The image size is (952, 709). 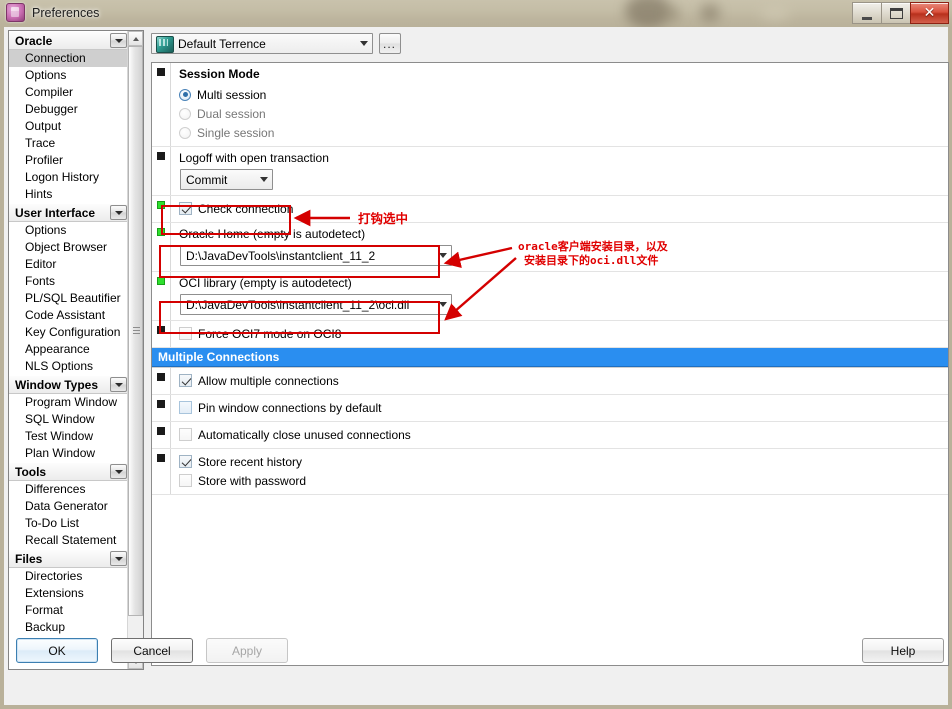 I want to click on sidebar-item-directories: Directories, so click(x=69, y=576).